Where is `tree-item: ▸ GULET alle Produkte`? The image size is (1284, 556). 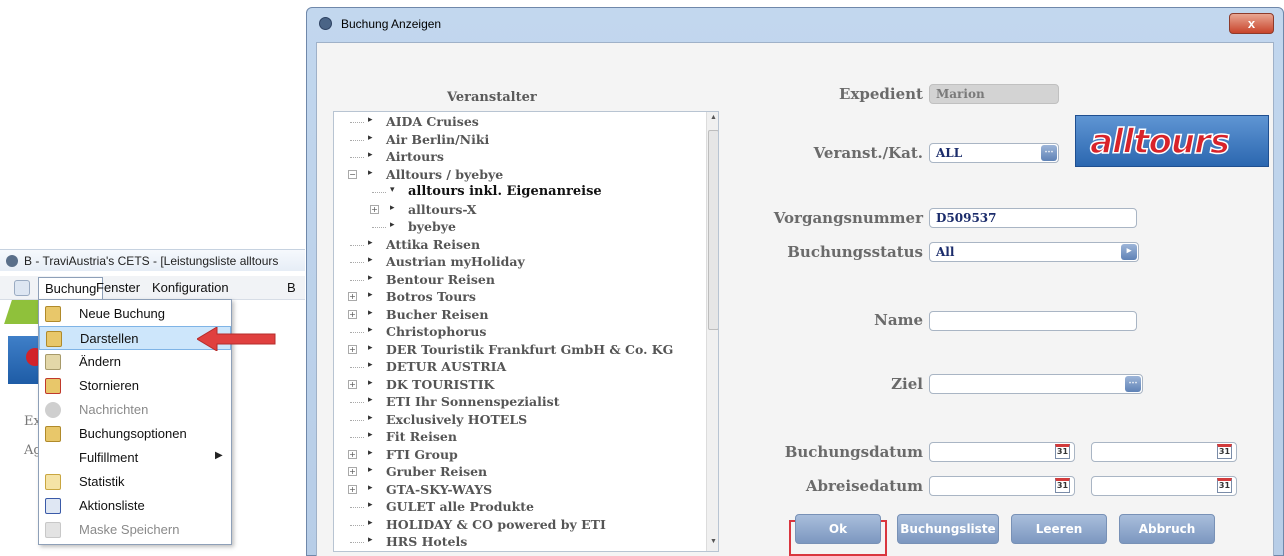 tree-item: ▸ GULET alle Produkte is located at coordinates (519, 507).